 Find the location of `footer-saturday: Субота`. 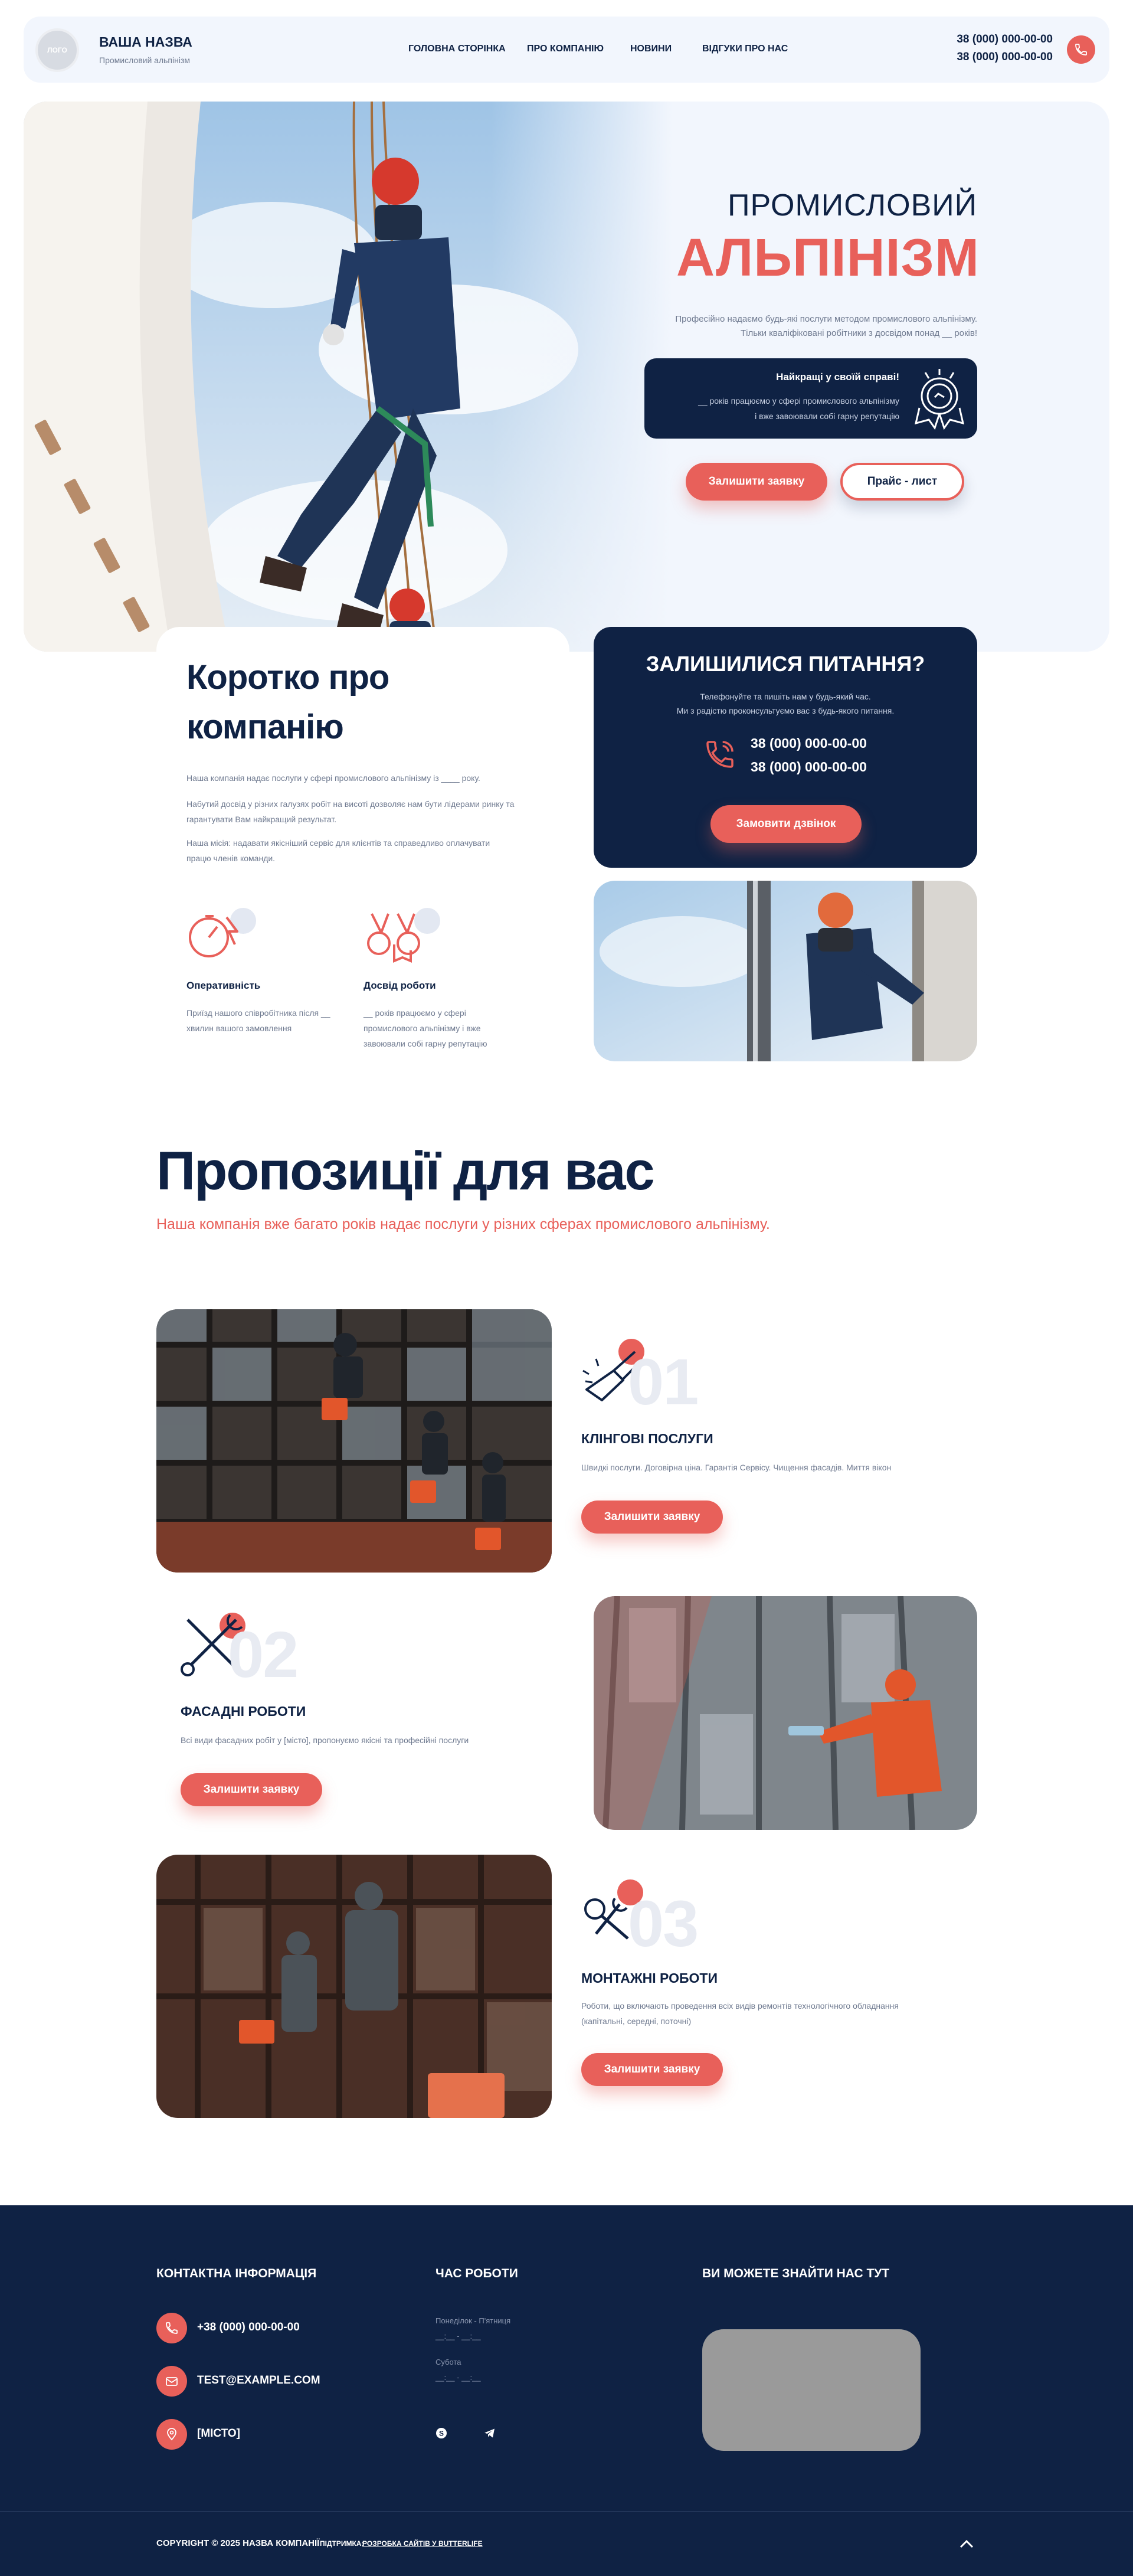

footer-saturday: Субота is located at coordinates (448, 2362).